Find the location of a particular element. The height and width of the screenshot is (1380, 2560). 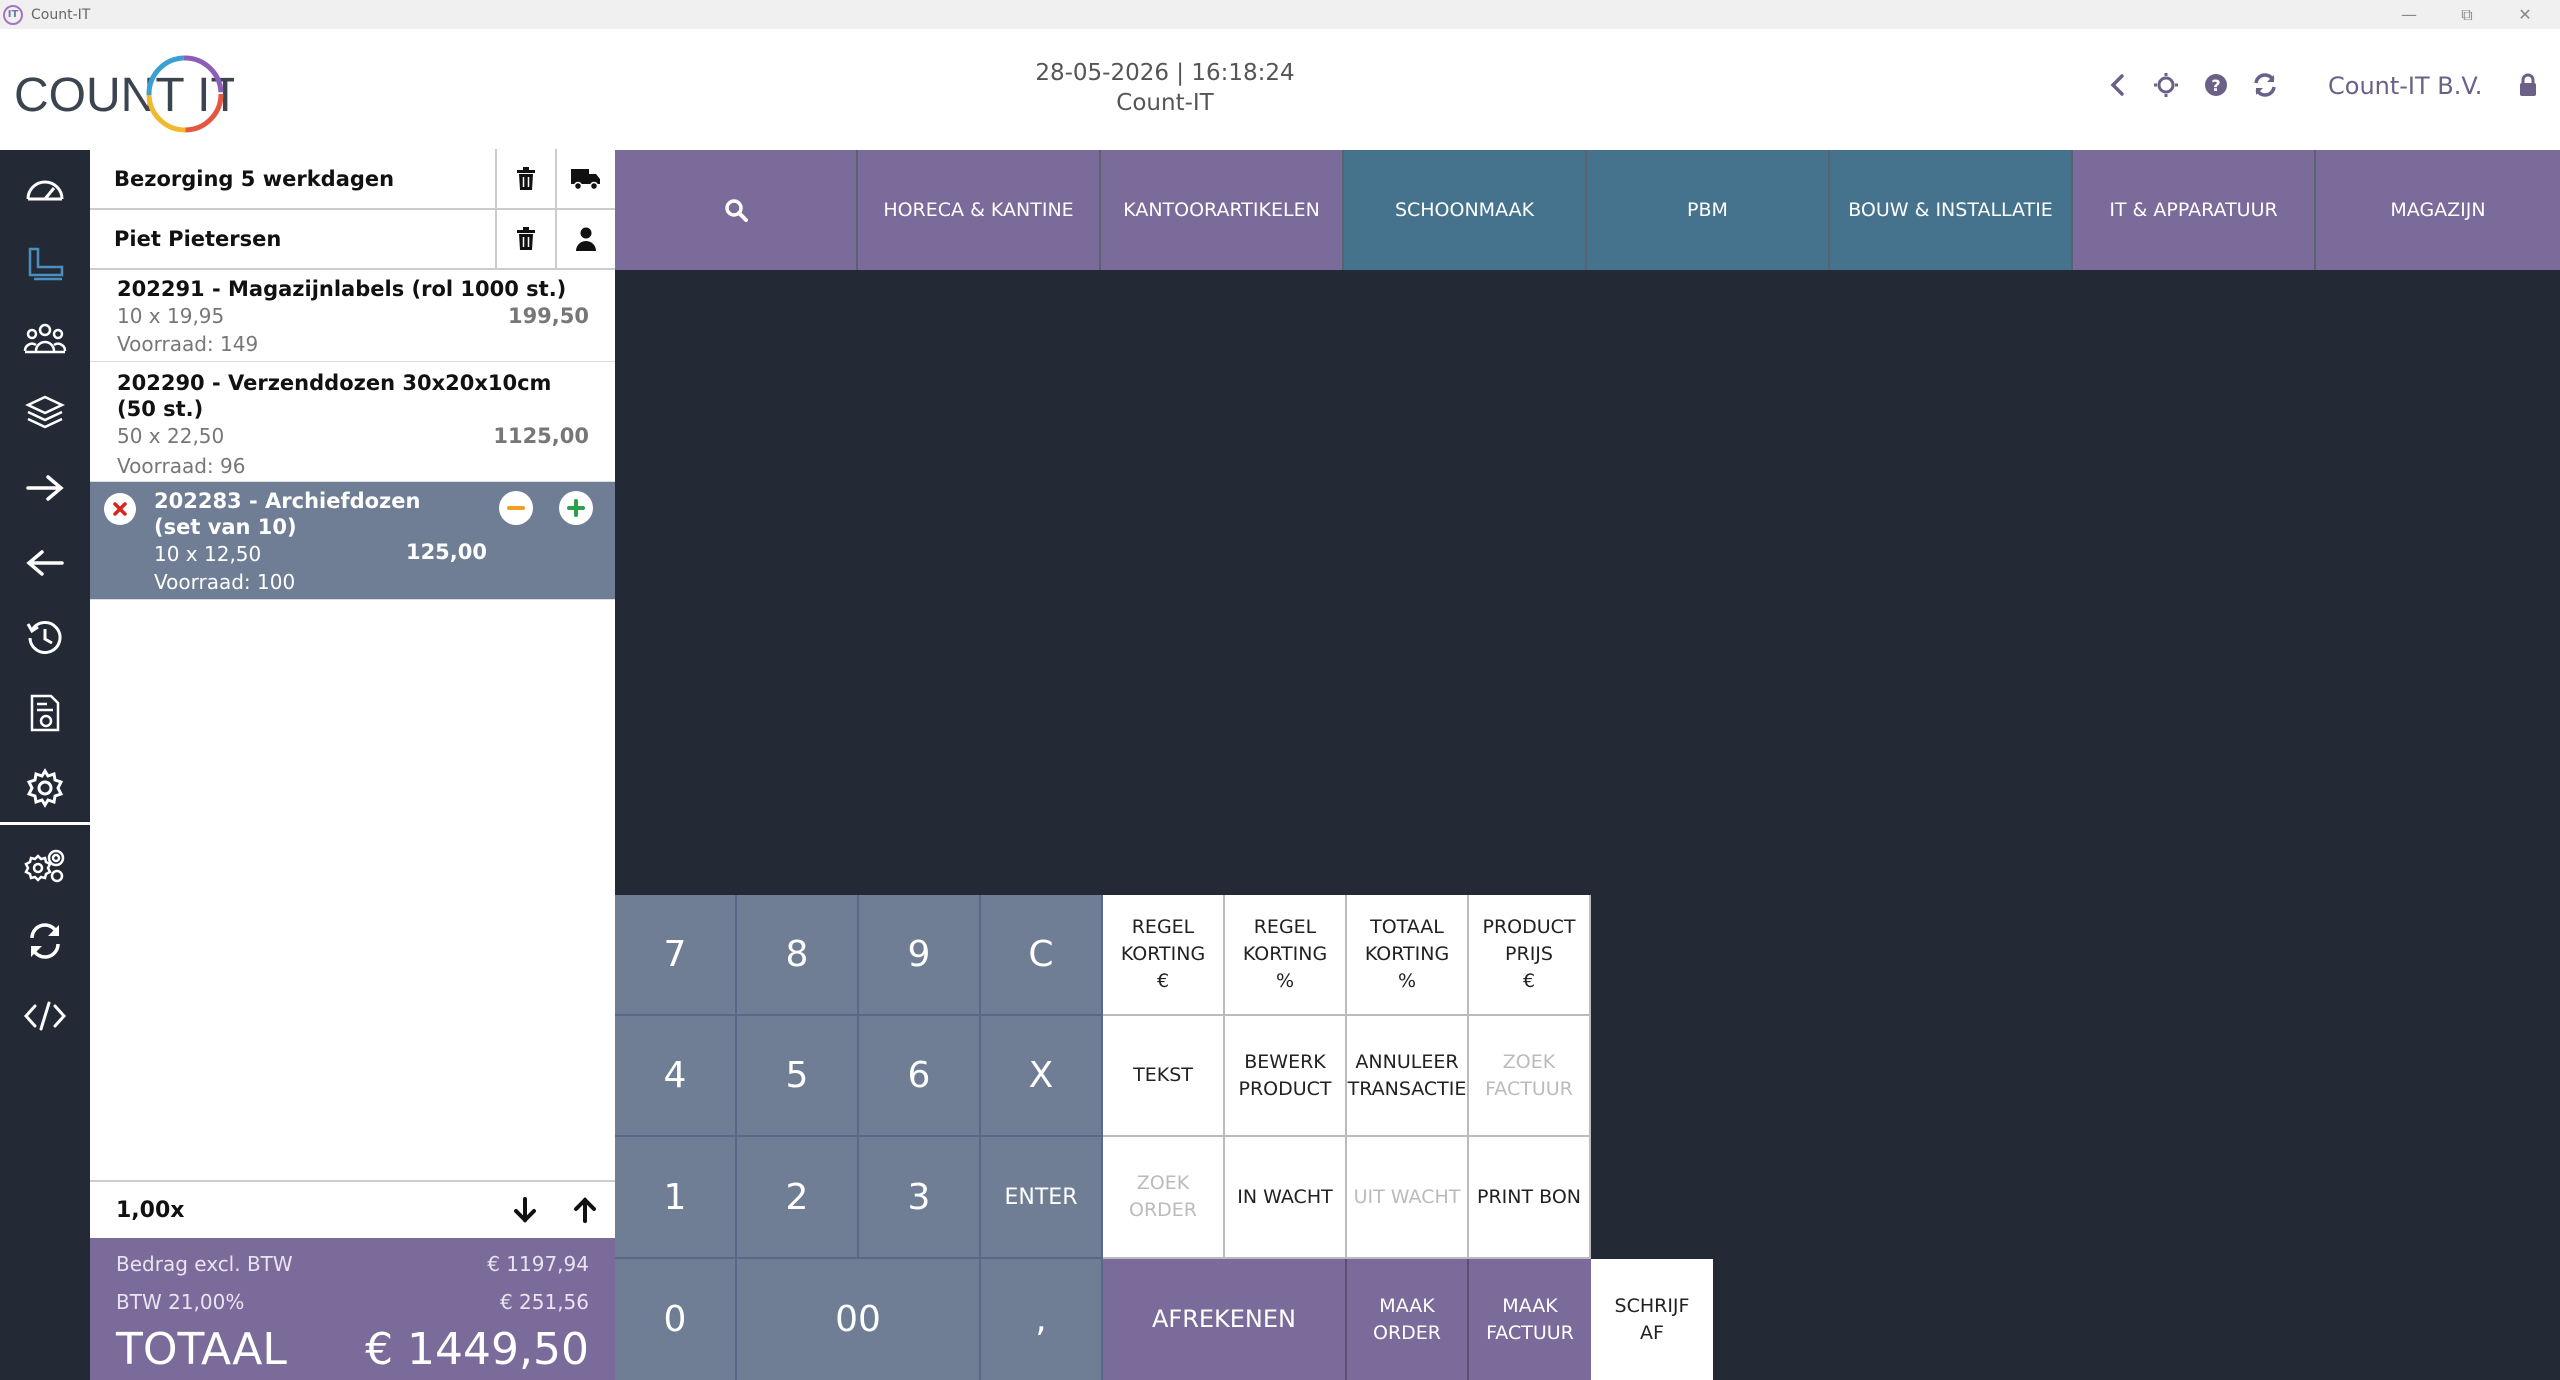

remove-item-button is located at coordinates (120, 511).